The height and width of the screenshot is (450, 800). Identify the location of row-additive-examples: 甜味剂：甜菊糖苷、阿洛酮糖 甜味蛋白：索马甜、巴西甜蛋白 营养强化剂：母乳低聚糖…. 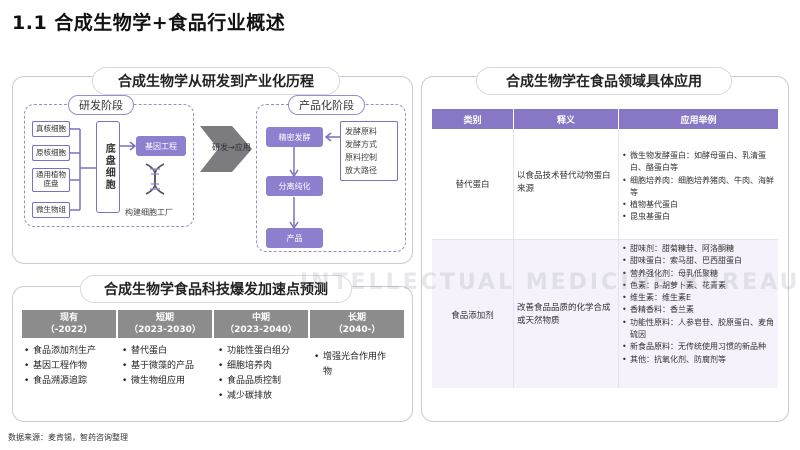
(698, 304).